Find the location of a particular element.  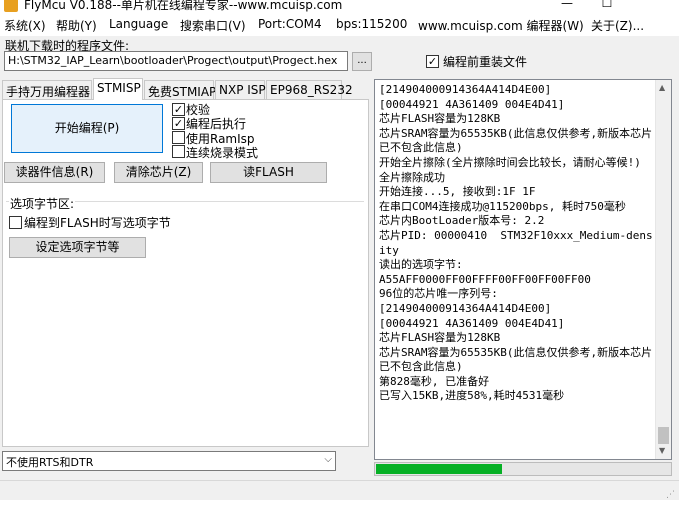

menu-search-port: 搜索串口(V) is located at coordinates (213, 25).